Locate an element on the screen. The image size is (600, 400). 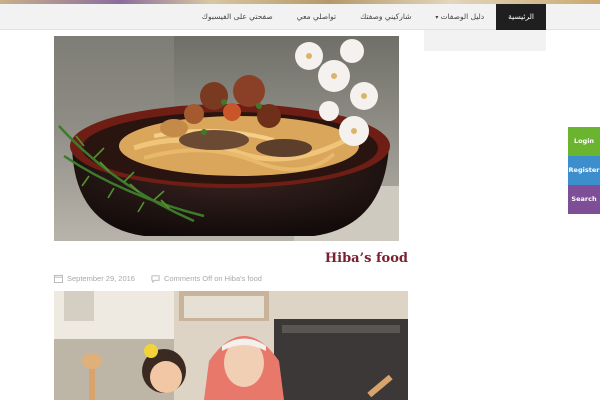
post-comments-status: Comments Off on Hiba's food is located at coordinates (212, 278).